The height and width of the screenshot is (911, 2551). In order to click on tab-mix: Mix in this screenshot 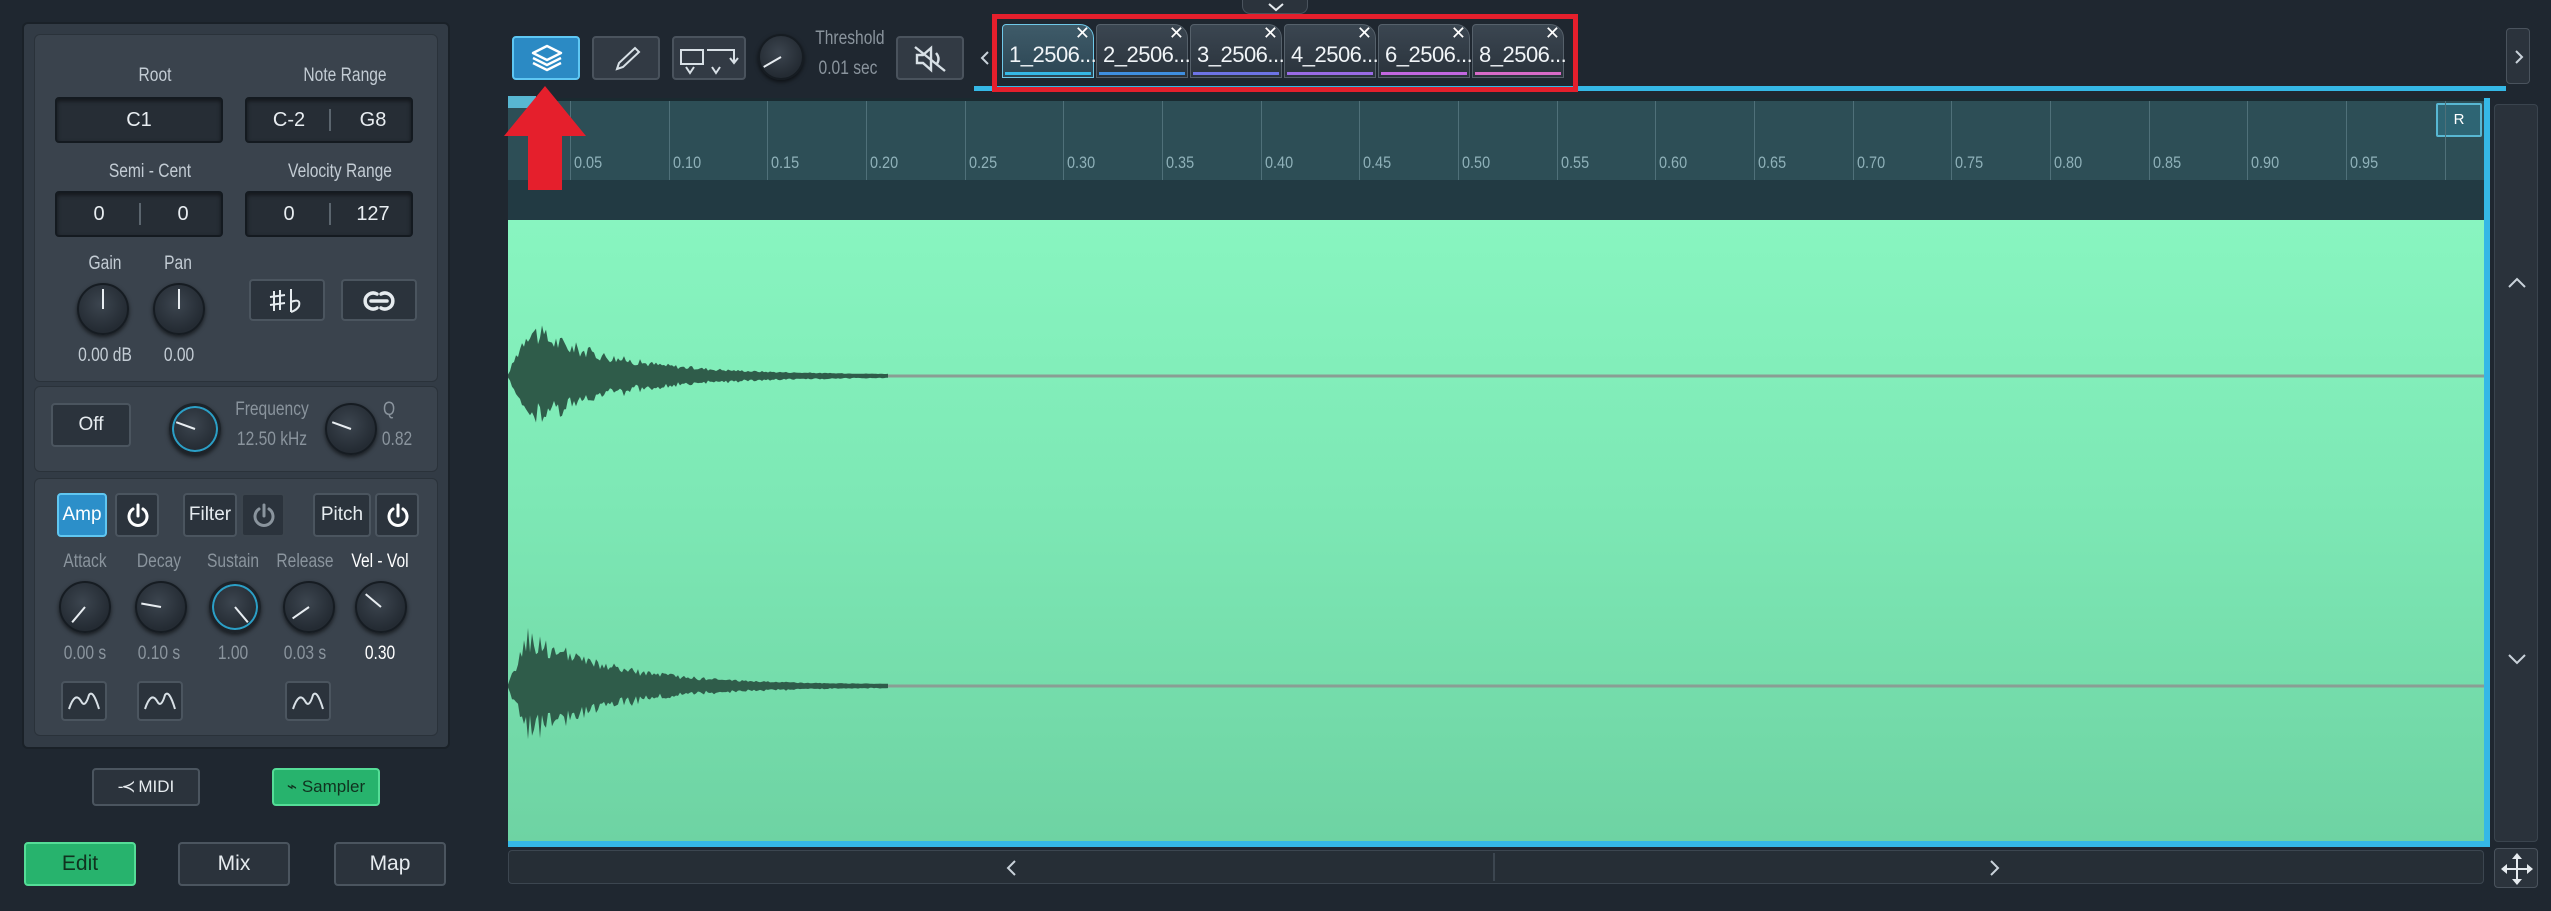, I will do `click(234, 864)`.